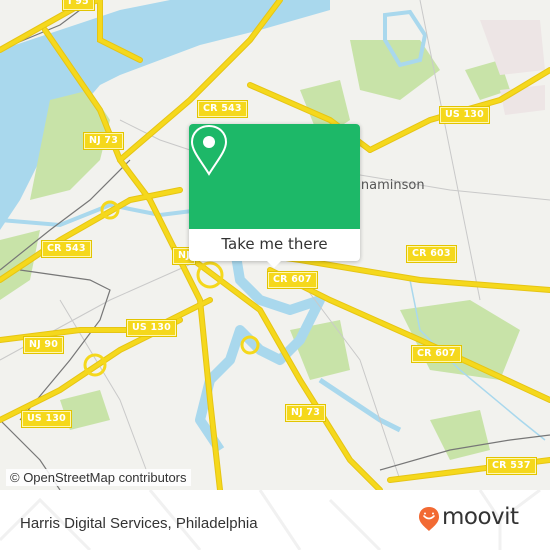  What do you see at coordinates (98, 477) in the screenshot?
I see `map-attribution: © OpenStreetMap contributors` at bounding box center [98, 477].